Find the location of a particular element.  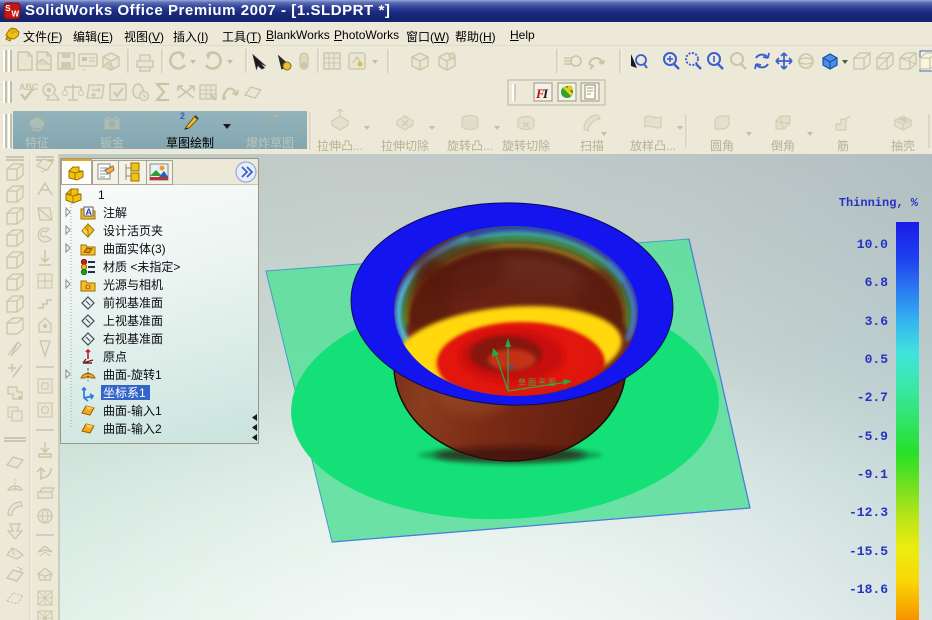

svg-text: 前视基准面 is located at coordinates (133, 302).